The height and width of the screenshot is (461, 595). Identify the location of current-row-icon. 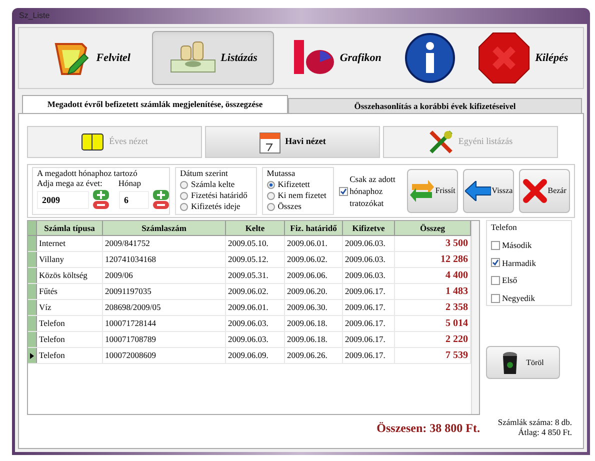
(32, 355).